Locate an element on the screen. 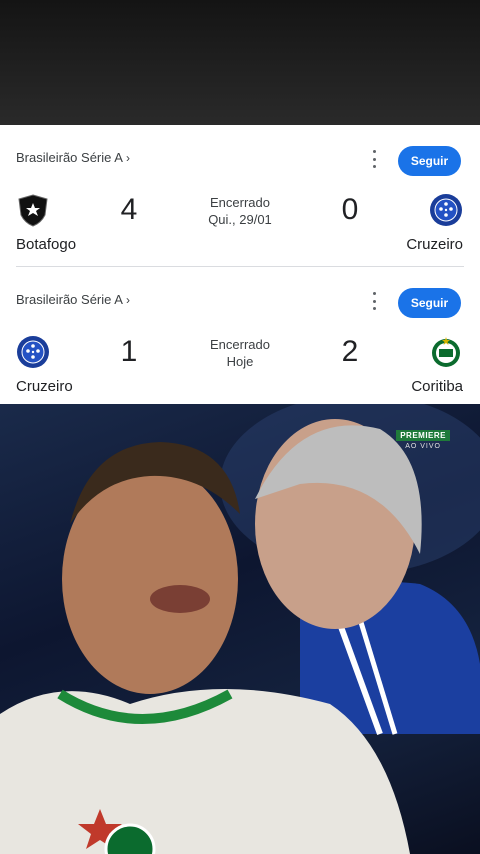 This screenshot has height=854, width=480. coritiba-crest-icon is located at coordinates (446, 352).